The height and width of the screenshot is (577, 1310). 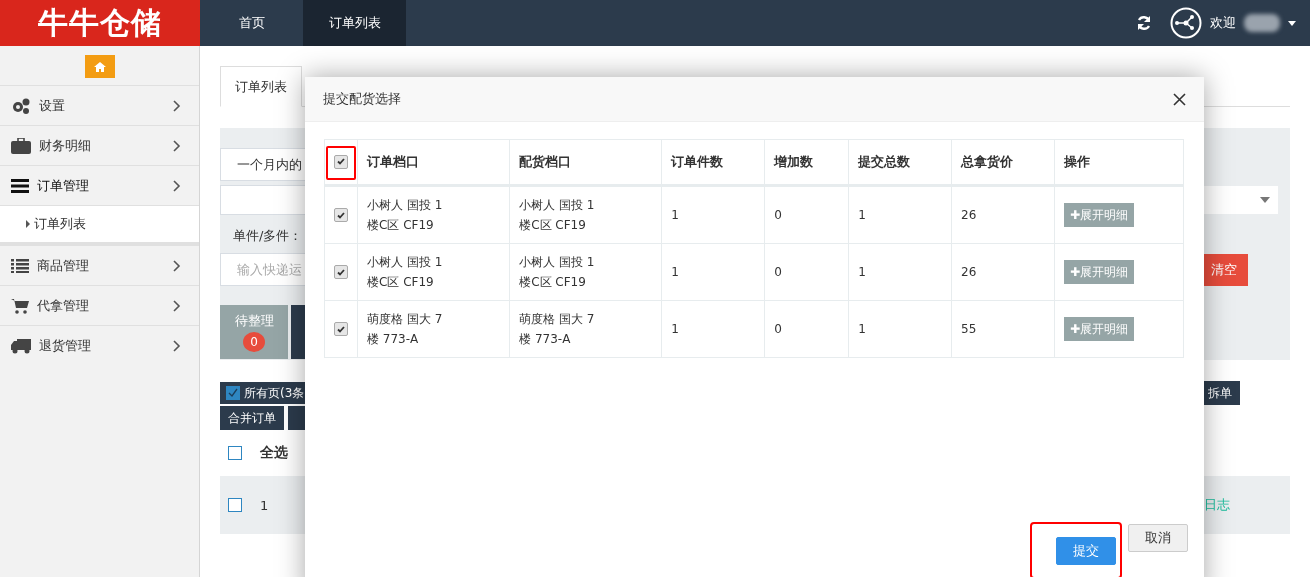 I want to click on sidebar-item: 商品管理, so click(x=99, y=265).